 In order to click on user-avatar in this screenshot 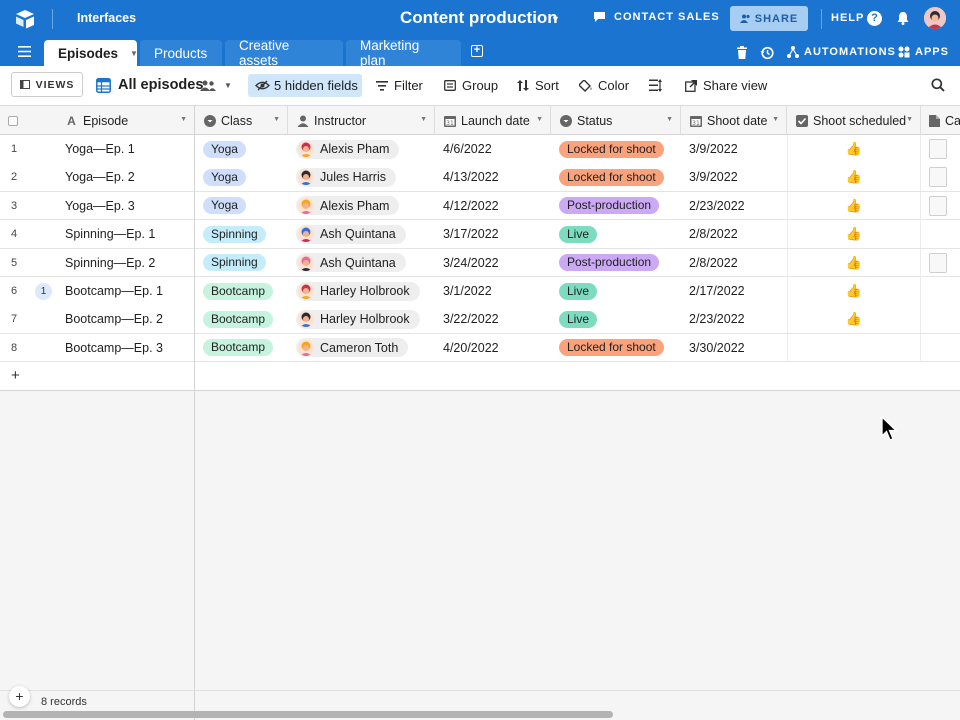, I will do `click(935, 18)`.